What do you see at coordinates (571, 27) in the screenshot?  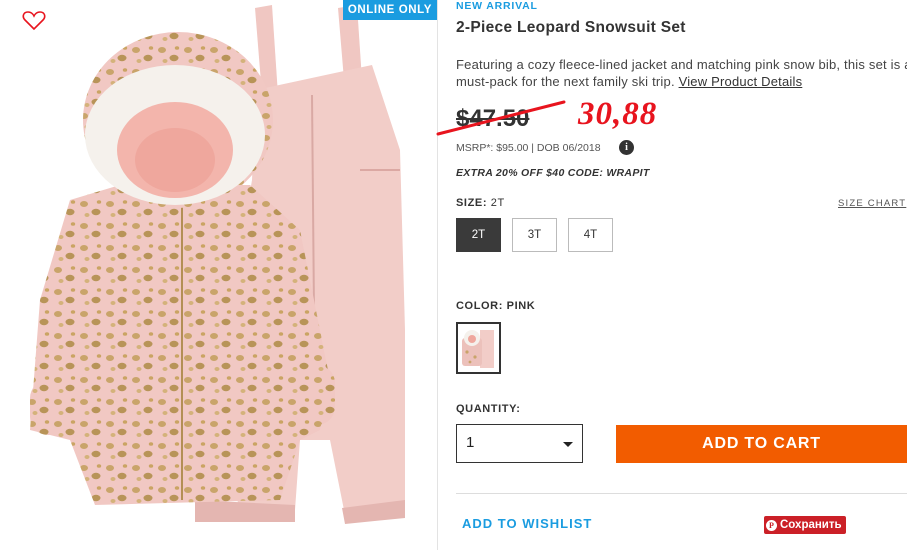 I see `product-title: 2-Piece Leopard Snowsuit Set` at bounding box center [571, 27].